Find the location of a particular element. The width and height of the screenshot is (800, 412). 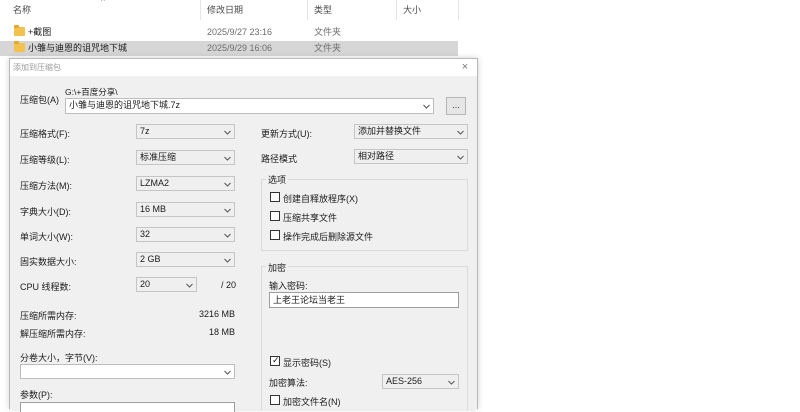

dict-select: 16 MB is located at coordinates (185, 209).